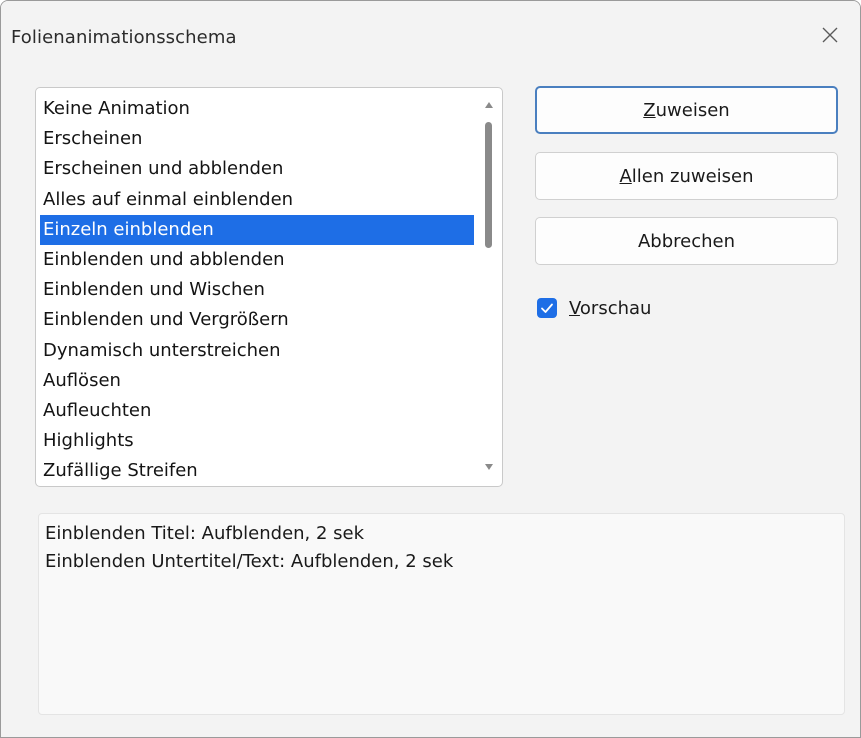 The image size is (861, 738). I want to click on close-button, so click(830, 35).